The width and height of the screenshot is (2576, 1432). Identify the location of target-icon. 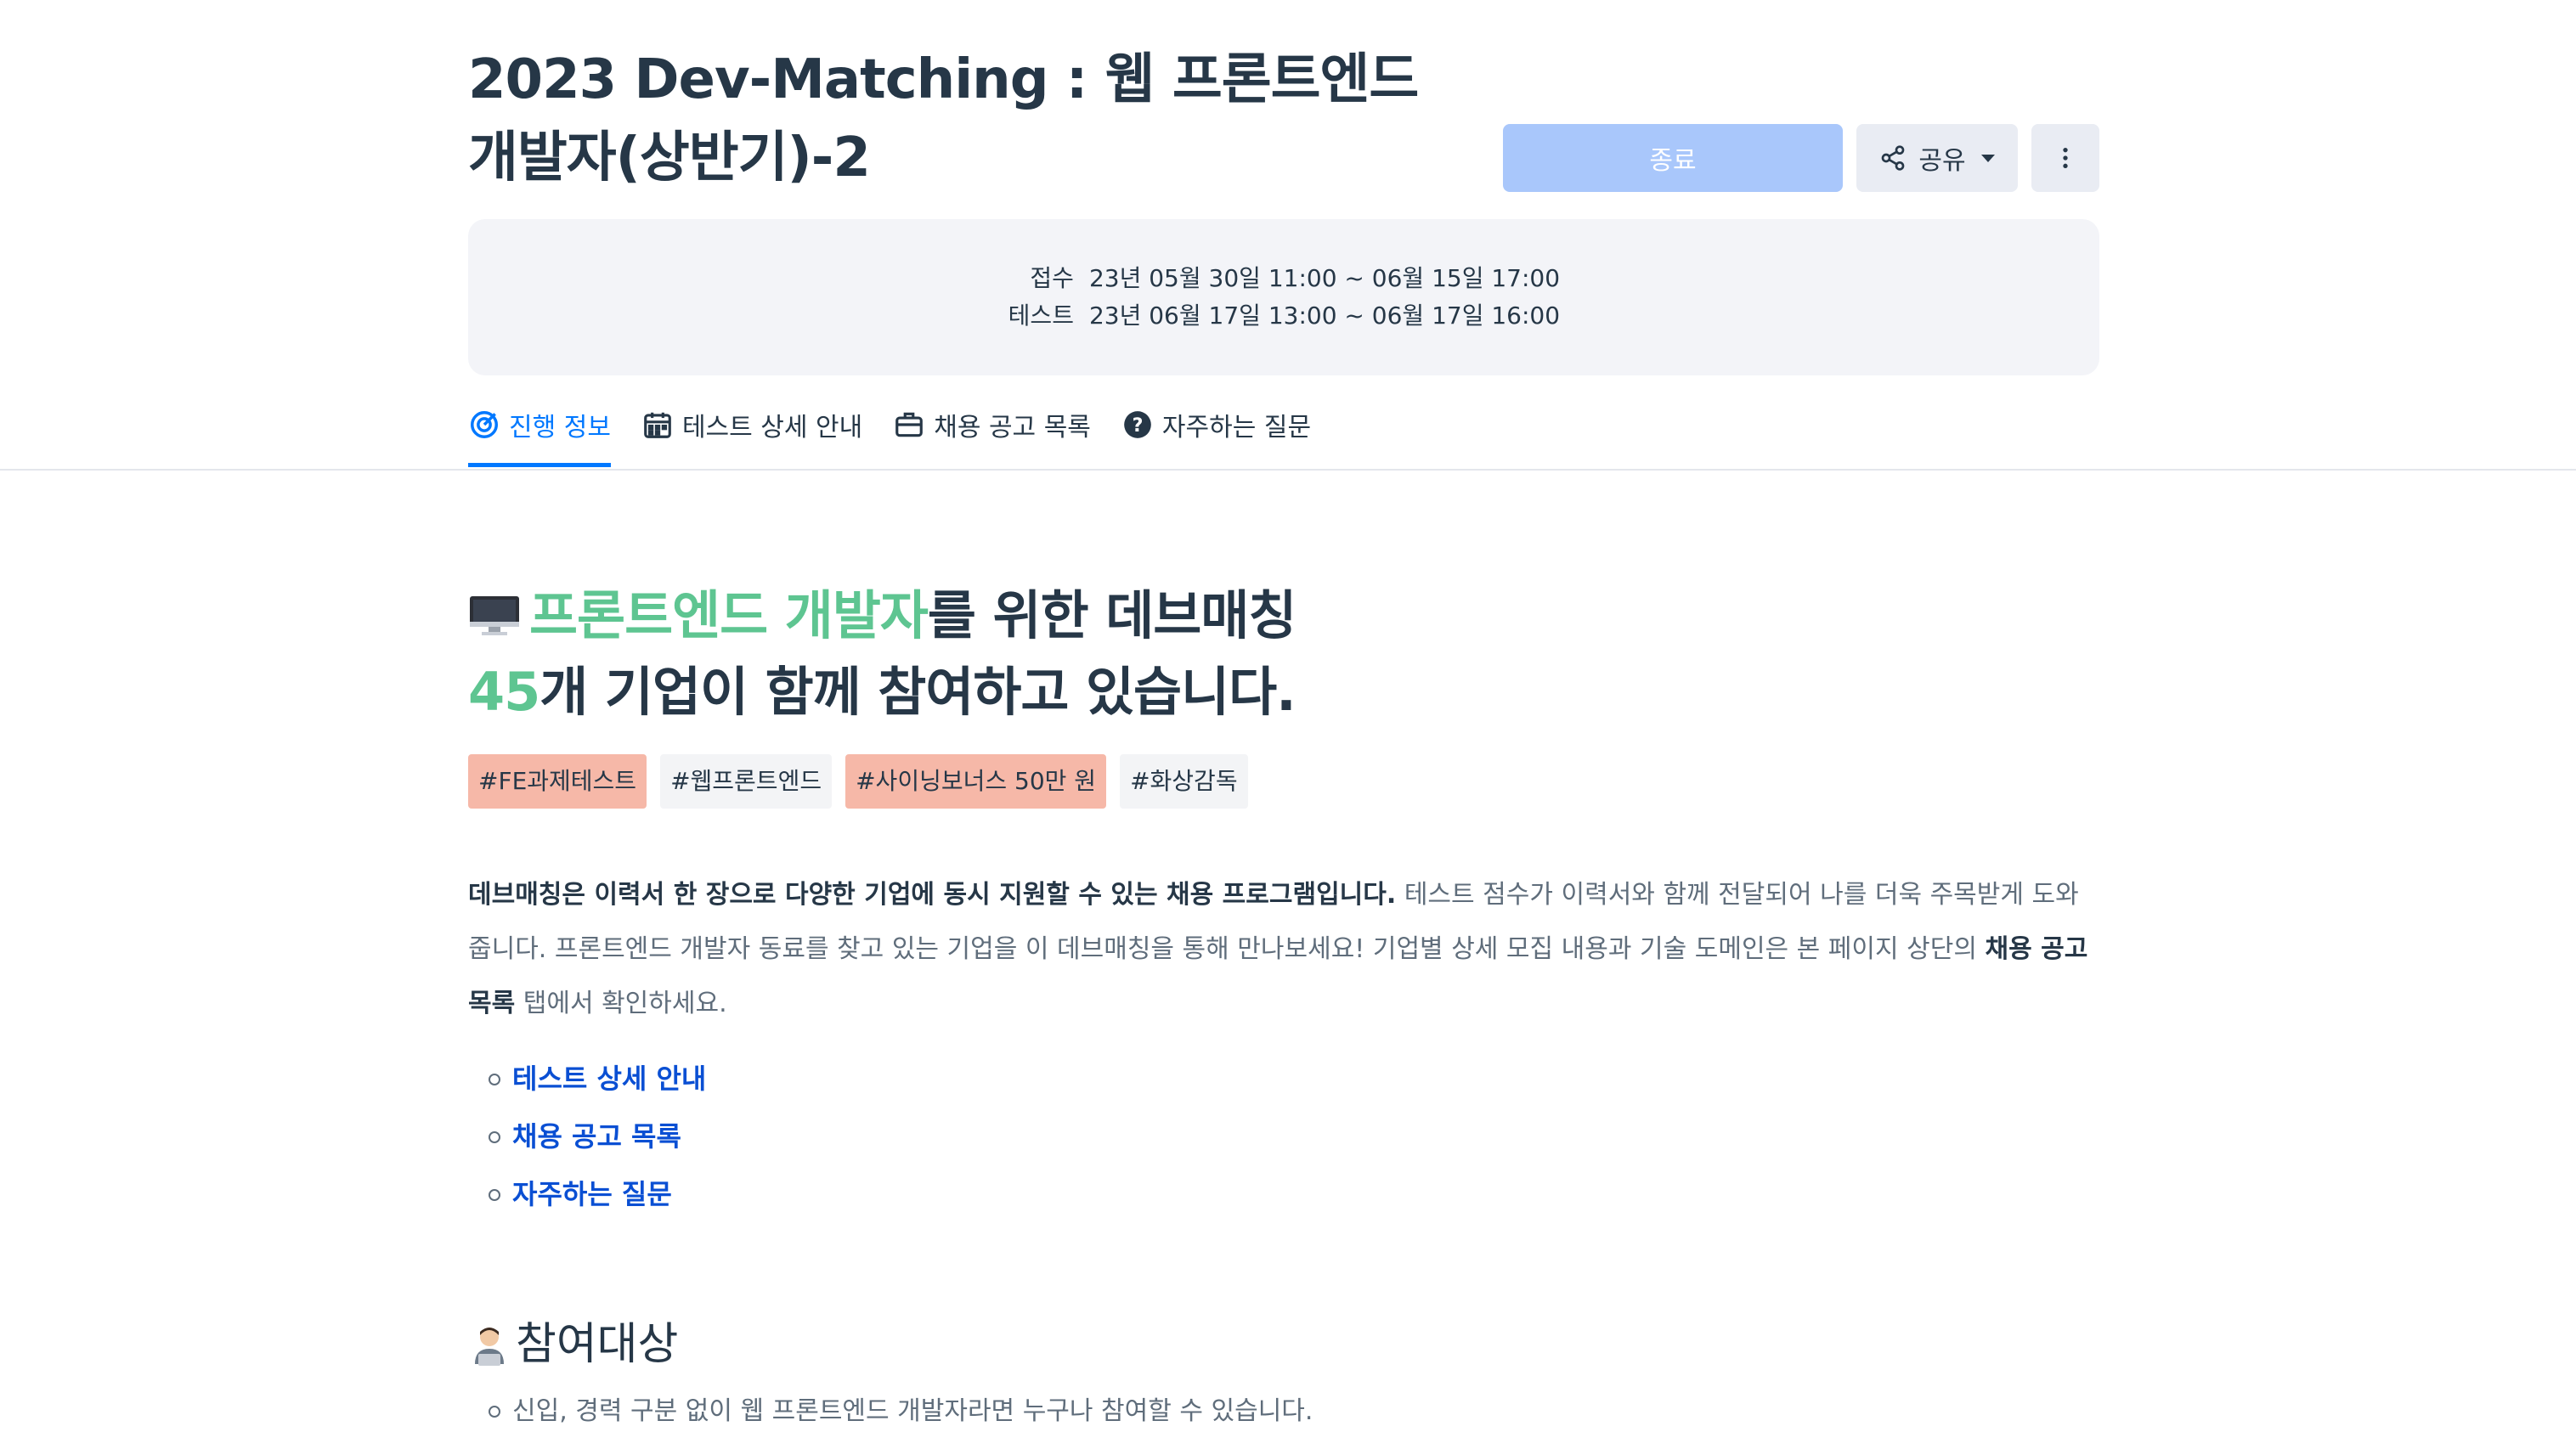
(484, 424).